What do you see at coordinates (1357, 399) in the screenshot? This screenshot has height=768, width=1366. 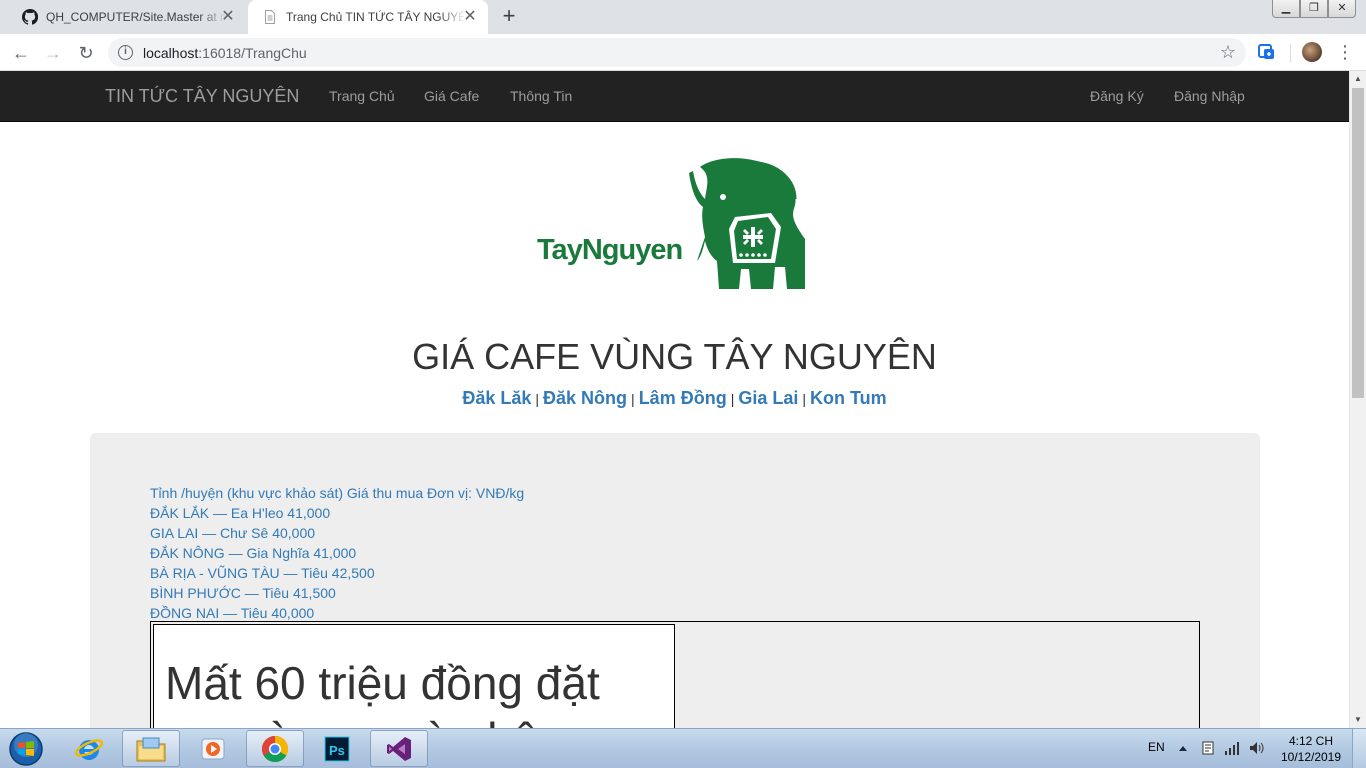 I see `page-scrollbar: ▲ ▼` at bounding box center [1357, 399].